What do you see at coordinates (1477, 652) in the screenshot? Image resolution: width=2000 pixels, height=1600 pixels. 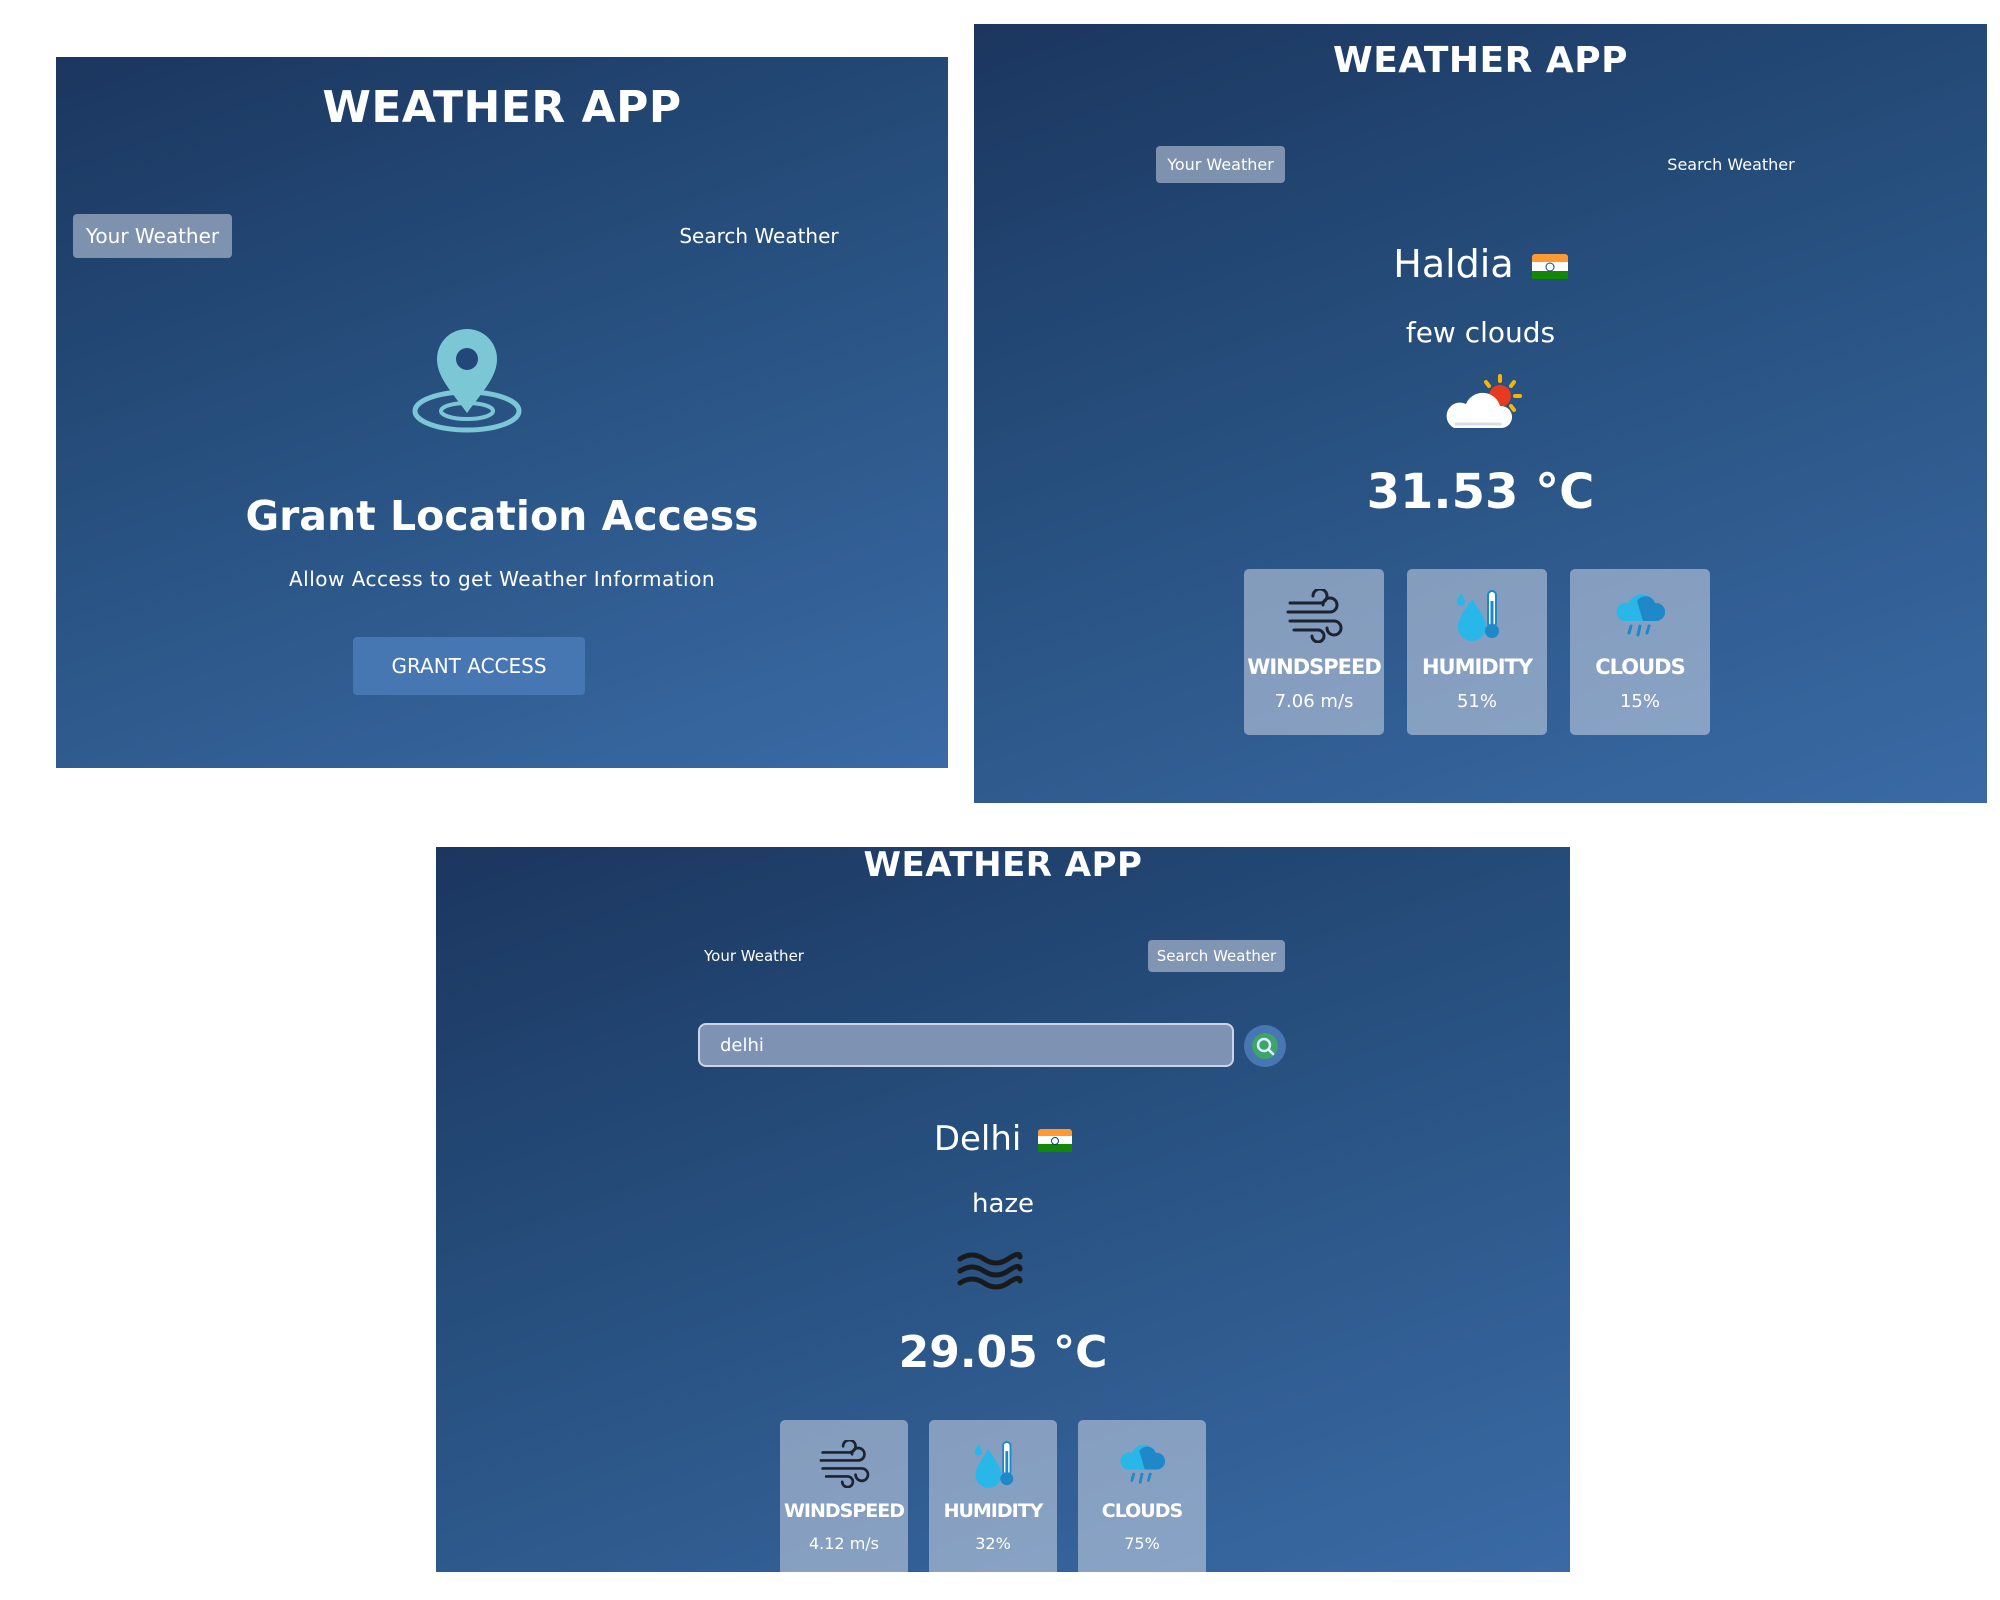 I see `stat-card-humidity: HUMIDITY 51%` at bounding box center [1477, 652].